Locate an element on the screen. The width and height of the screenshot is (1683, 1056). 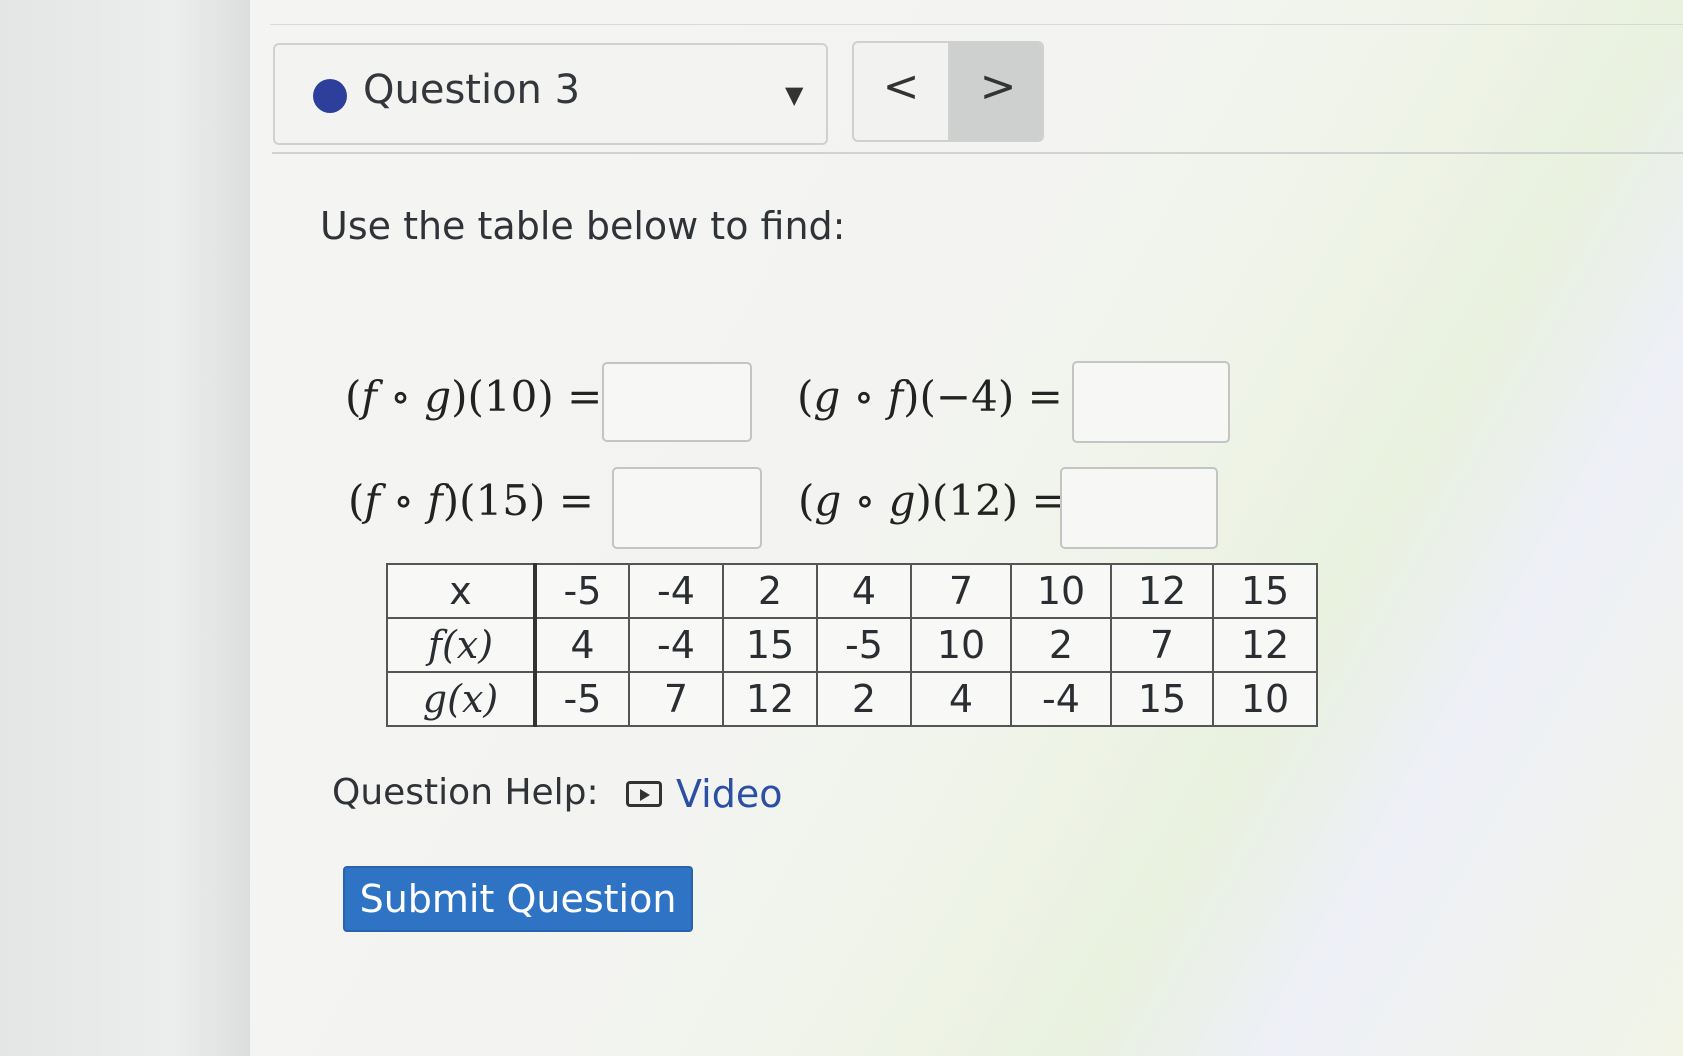
table-row-g: g(x) -5 7 12 2 4 -4 15 10 is located at coordinates (852, 699).